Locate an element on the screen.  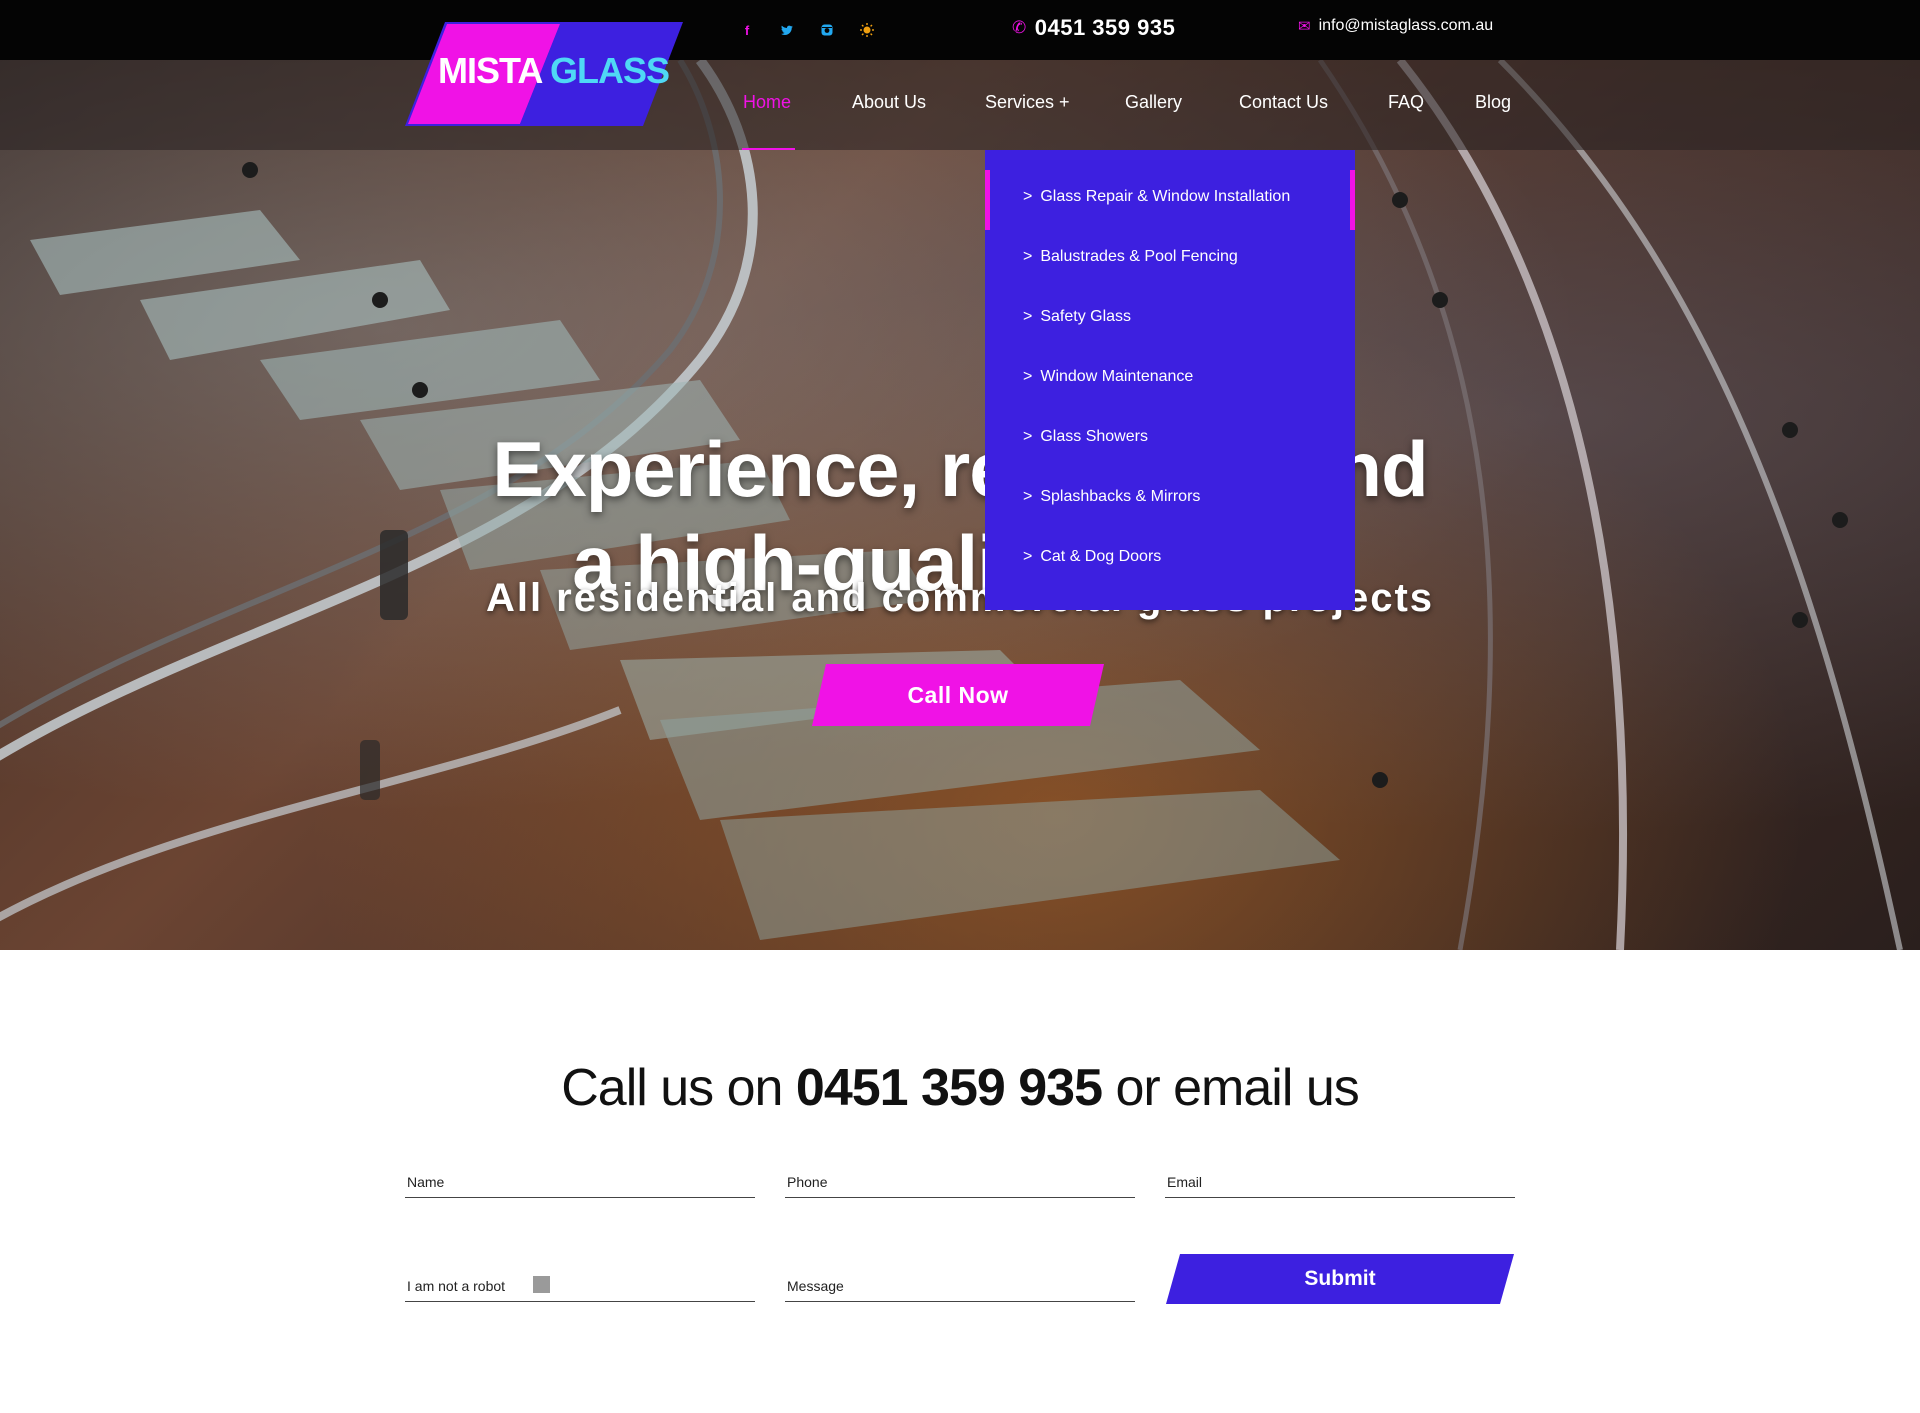
captcha-field: I am not a robot is located at coordinates (580, 1281).